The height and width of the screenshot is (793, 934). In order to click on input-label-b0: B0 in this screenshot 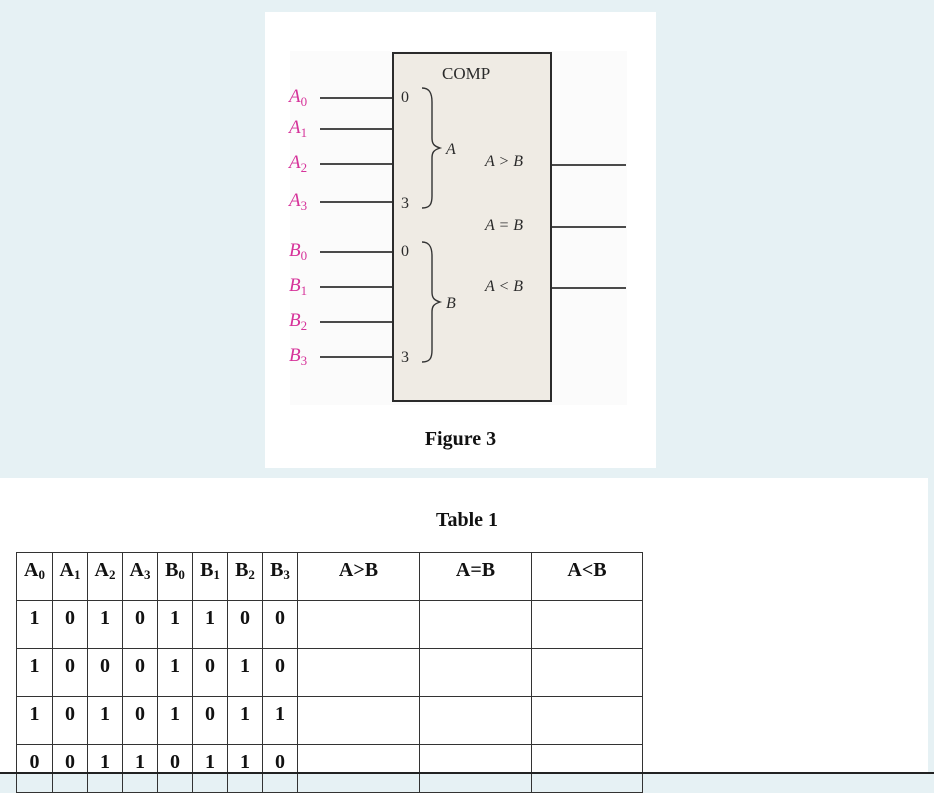, I will do `click(298, 253)`.